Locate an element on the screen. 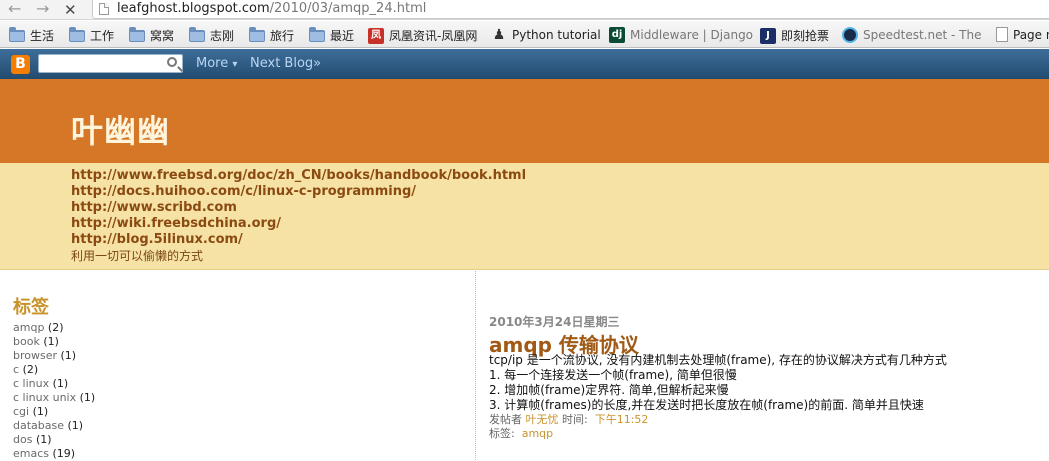 This screenshot has width=1049, height=461. bookmark-label: Page n is located at coordinates (1031, 34).